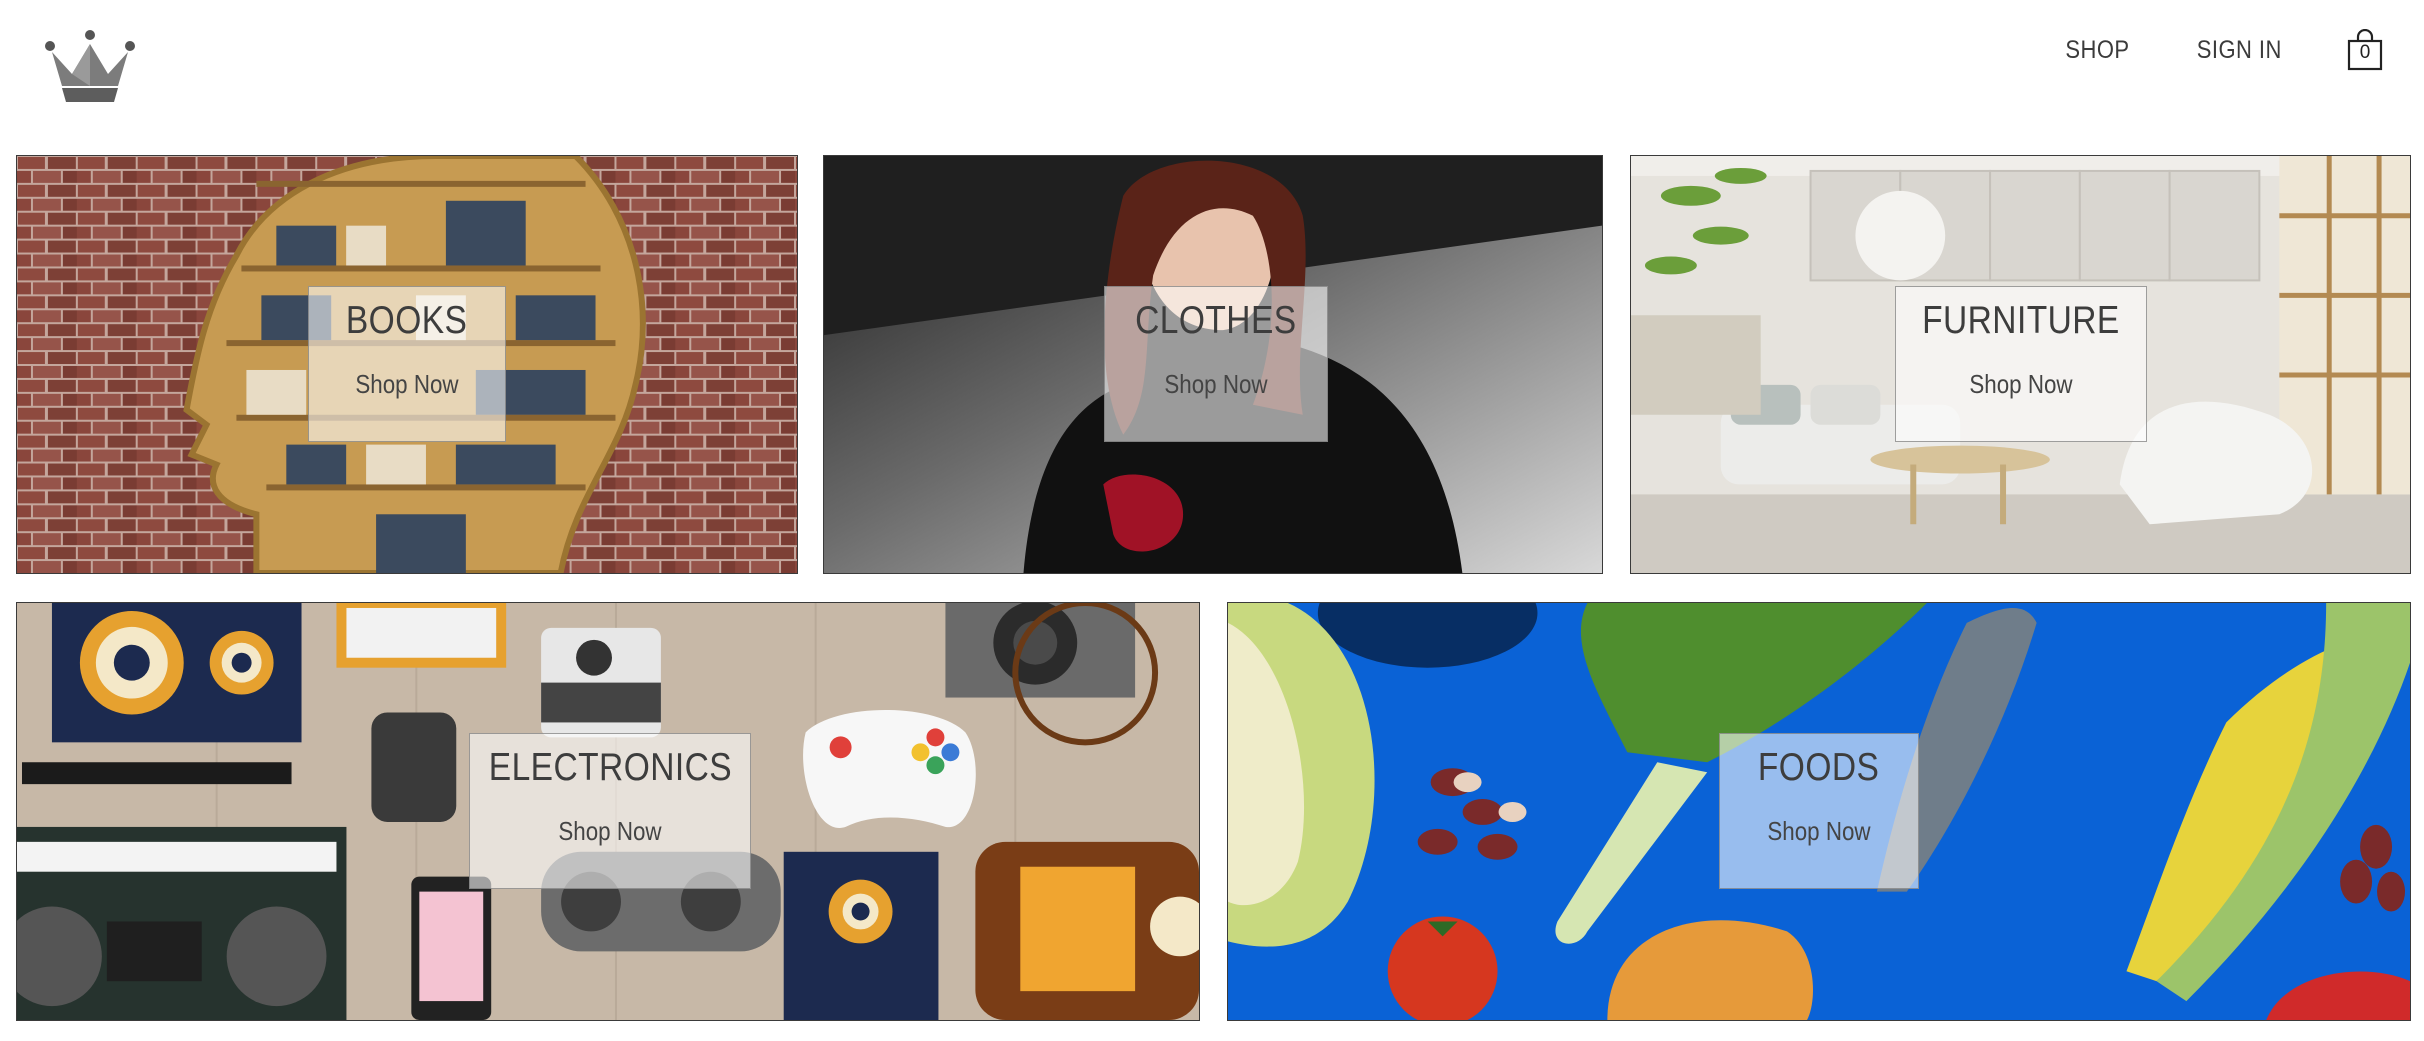  I want to click on category-tile-furniture: FURNITURE Shop Now, so click(2020, 364).